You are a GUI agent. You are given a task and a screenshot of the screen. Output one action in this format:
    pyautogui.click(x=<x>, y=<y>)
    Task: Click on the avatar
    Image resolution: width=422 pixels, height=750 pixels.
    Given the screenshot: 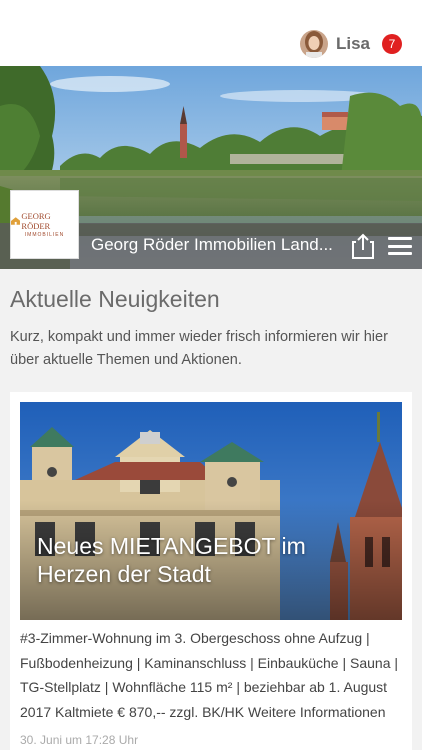 What is the action you would take?
    pyautogui.click(x=313, y=44)
    